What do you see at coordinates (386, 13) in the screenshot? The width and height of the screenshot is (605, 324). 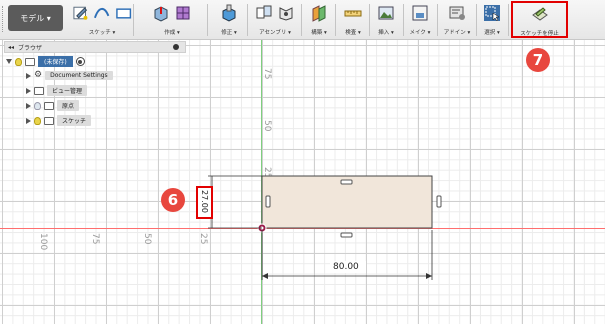 I see `insert-image-icon` at bounding box center [386, 13].